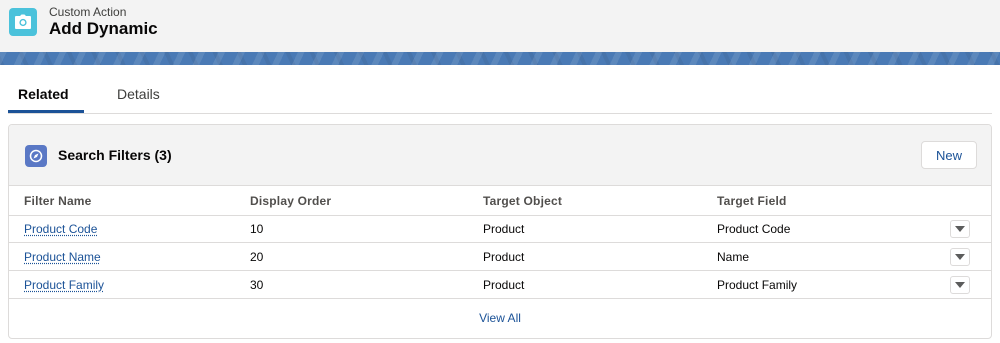  Describe the element at coordinates (500, 58) in the screenshot. I see `header-banner` at that location.